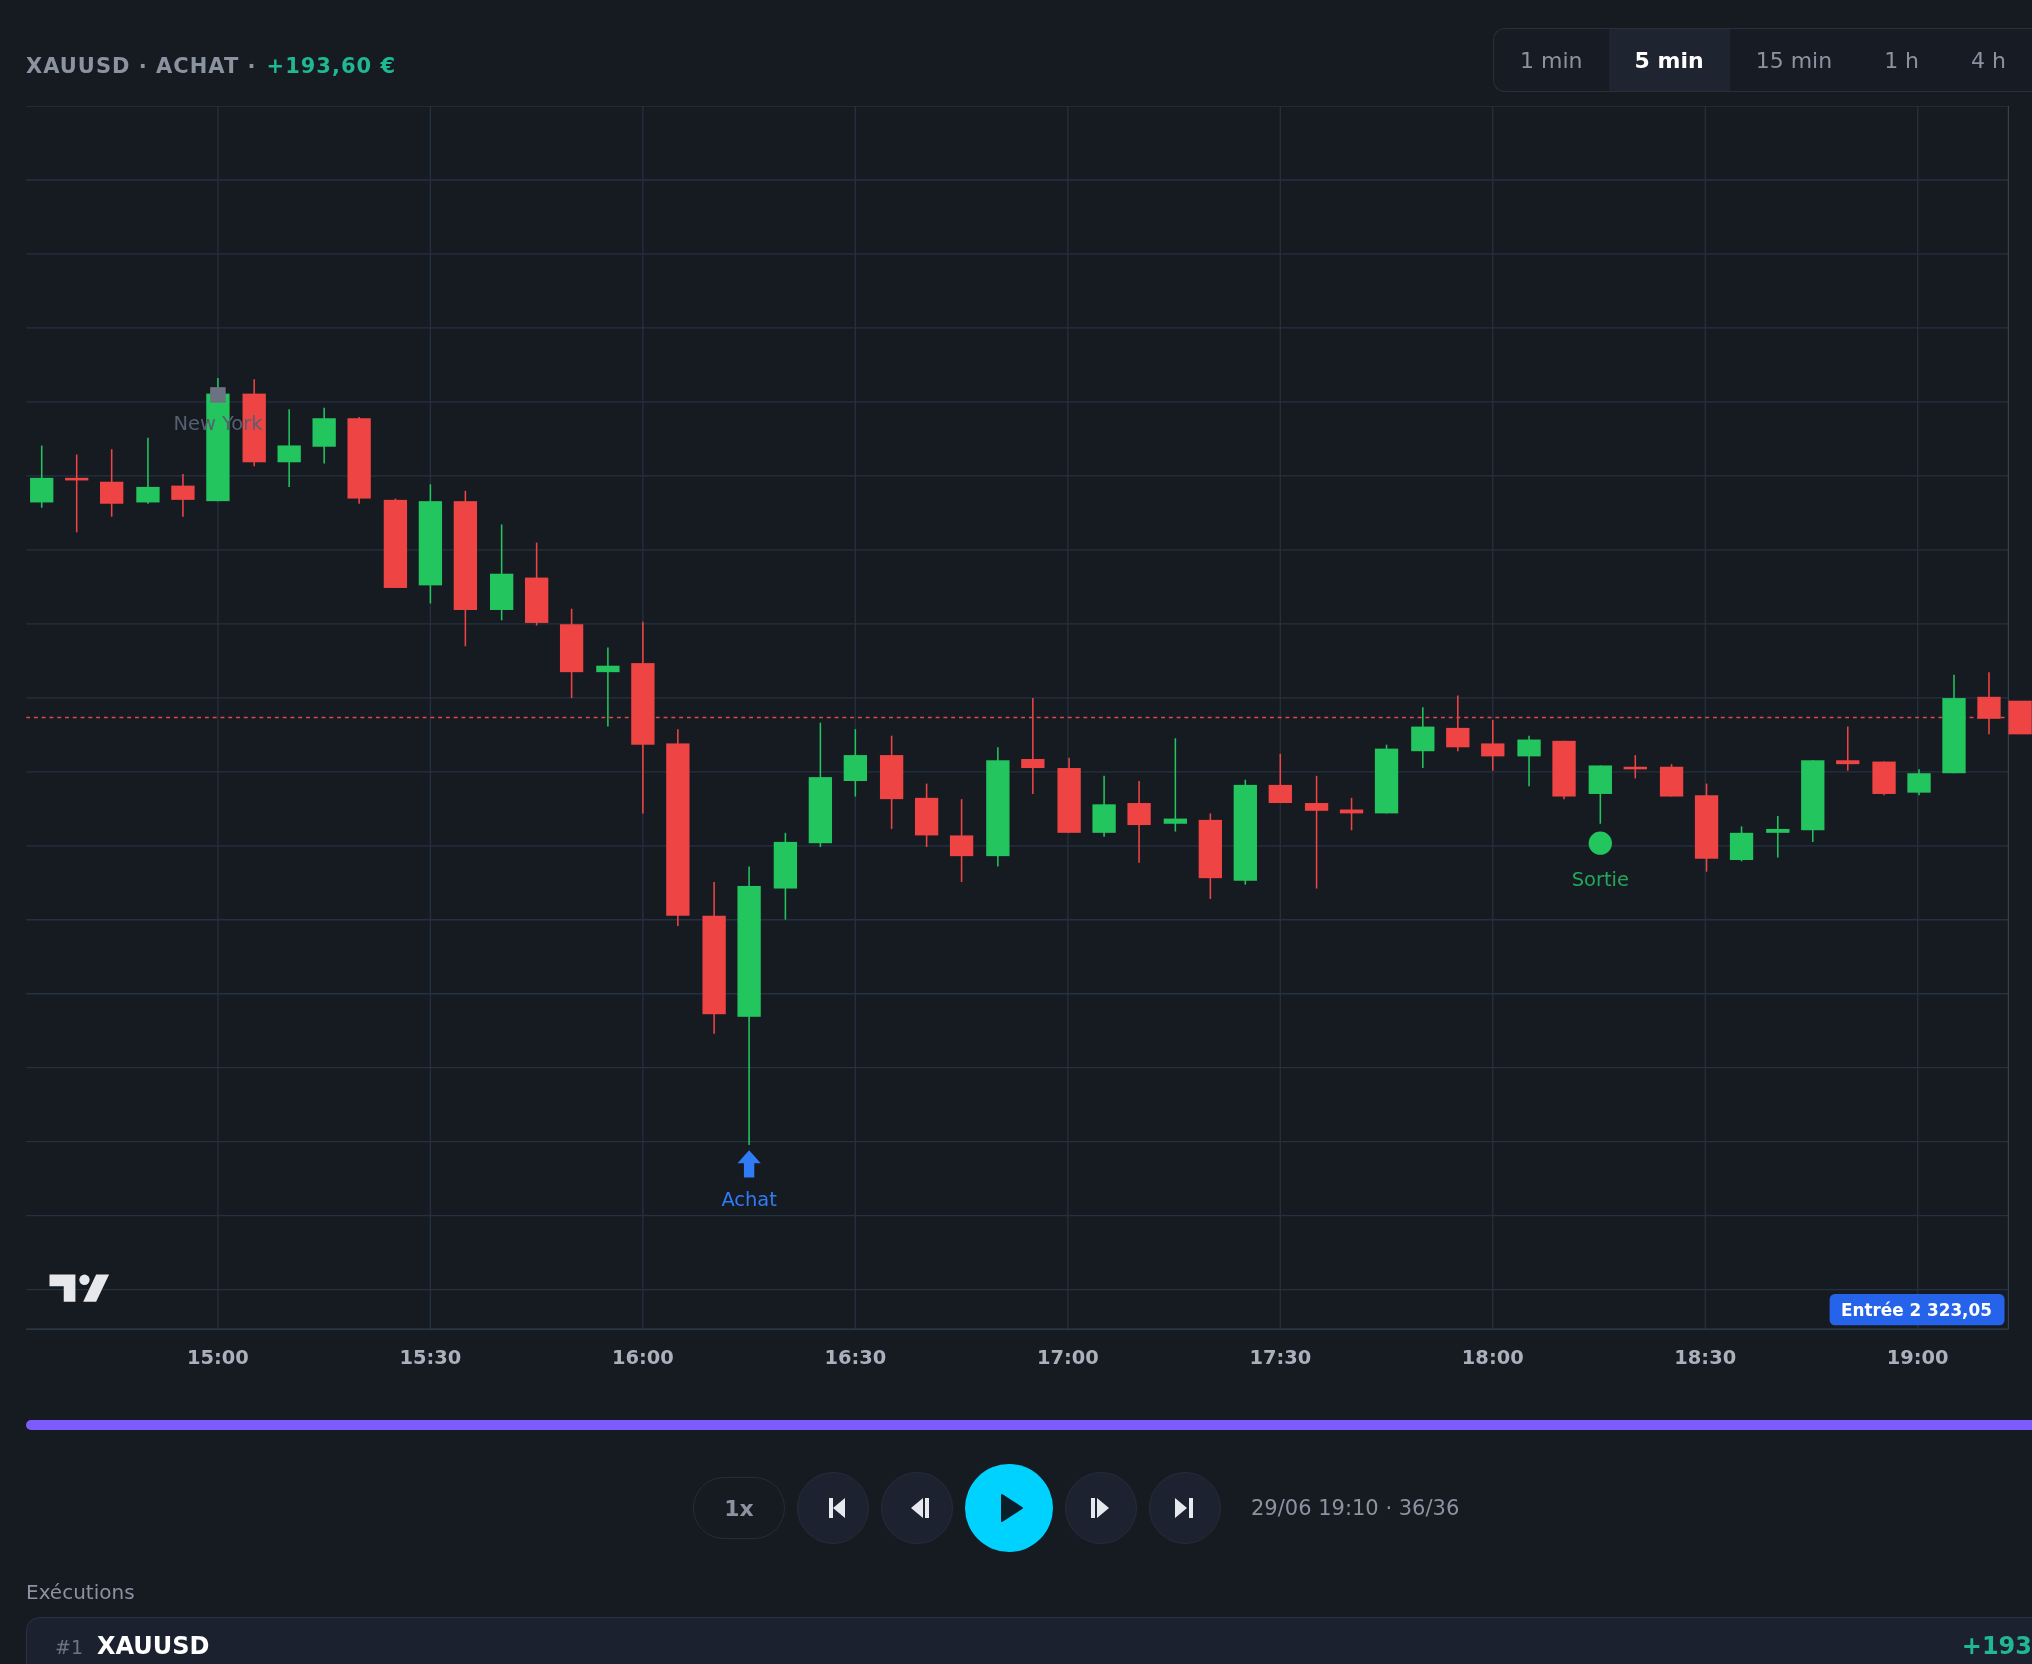 The width and height of the screenshot is (2032, 1664). What do you see at coordinates (1794, 60) in the screenshot?
I see `timeframe-tab: 15 min` at bounding box center [1794, 60].